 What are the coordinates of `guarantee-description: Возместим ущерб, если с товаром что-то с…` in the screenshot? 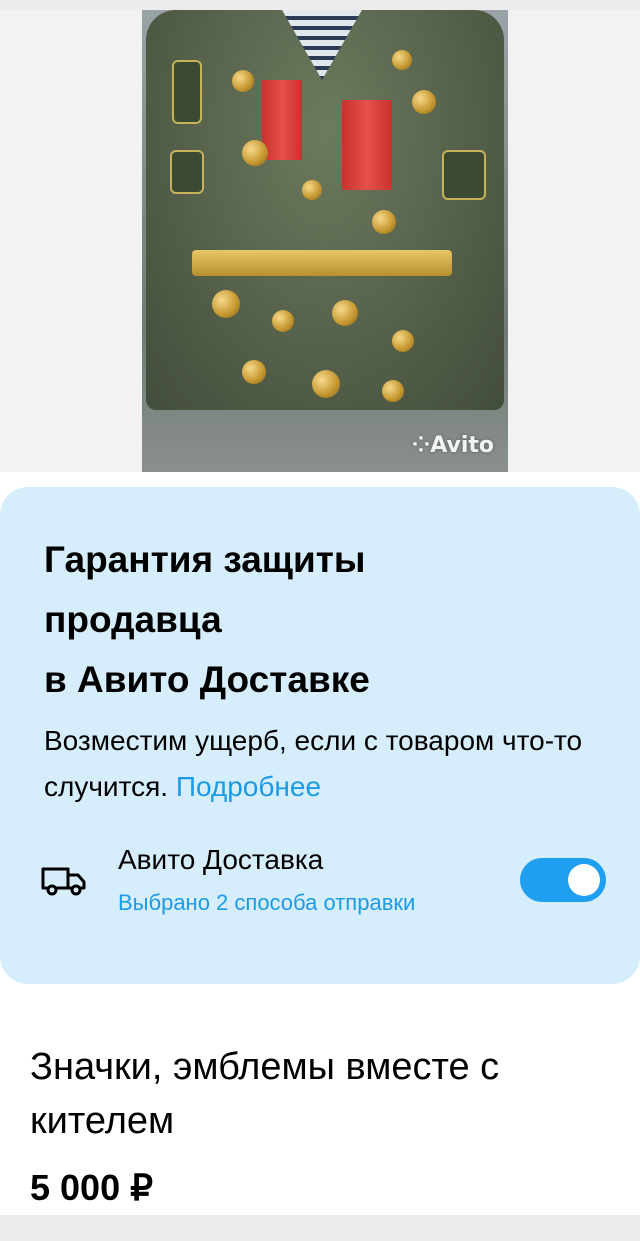 It's located at (324, 764).